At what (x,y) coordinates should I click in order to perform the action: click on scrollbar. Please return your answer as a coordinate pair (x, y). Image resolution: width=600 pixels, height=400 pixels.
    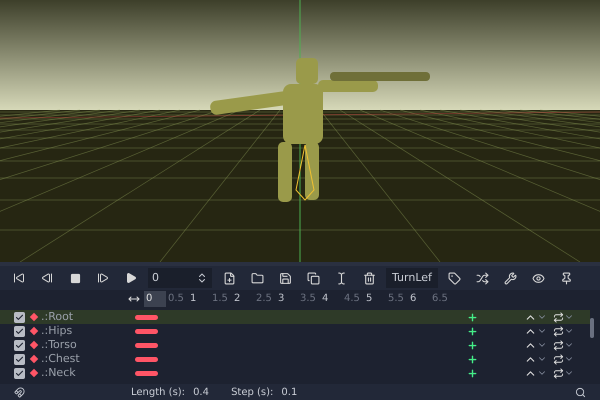
    Looking at the image, I should click on (592, 328).